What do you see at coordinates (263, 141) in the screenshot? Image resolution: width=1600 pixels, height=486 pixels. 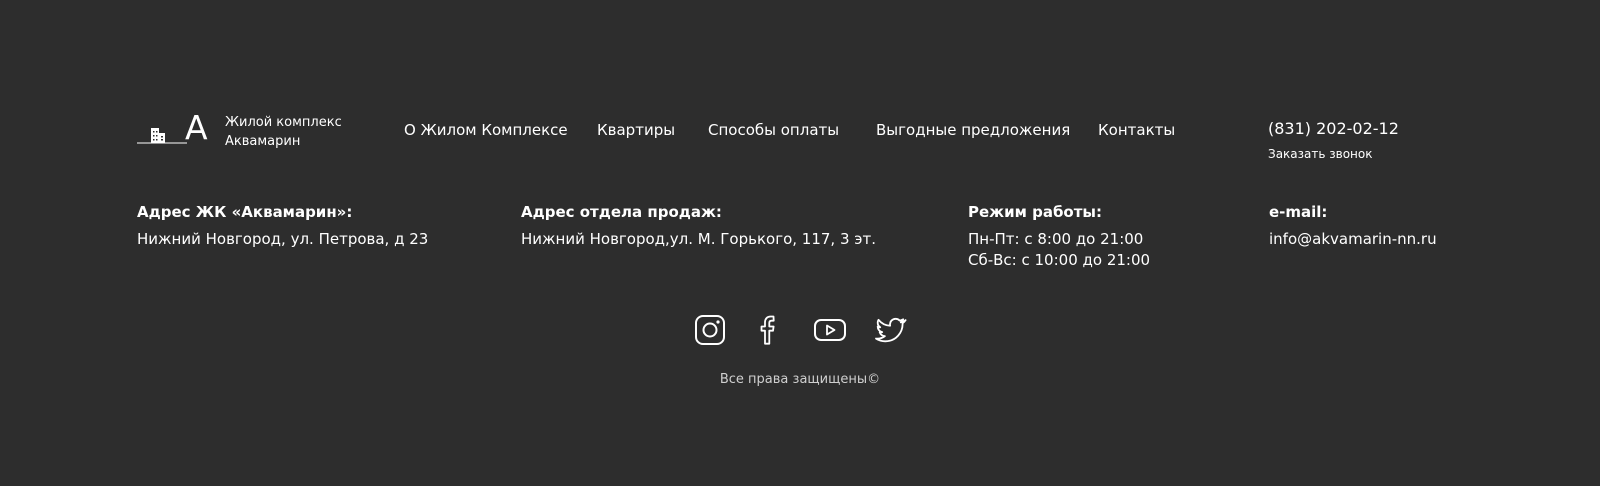 I see `logo-line-2: Аквамарин` at bounding box center [263, 141].